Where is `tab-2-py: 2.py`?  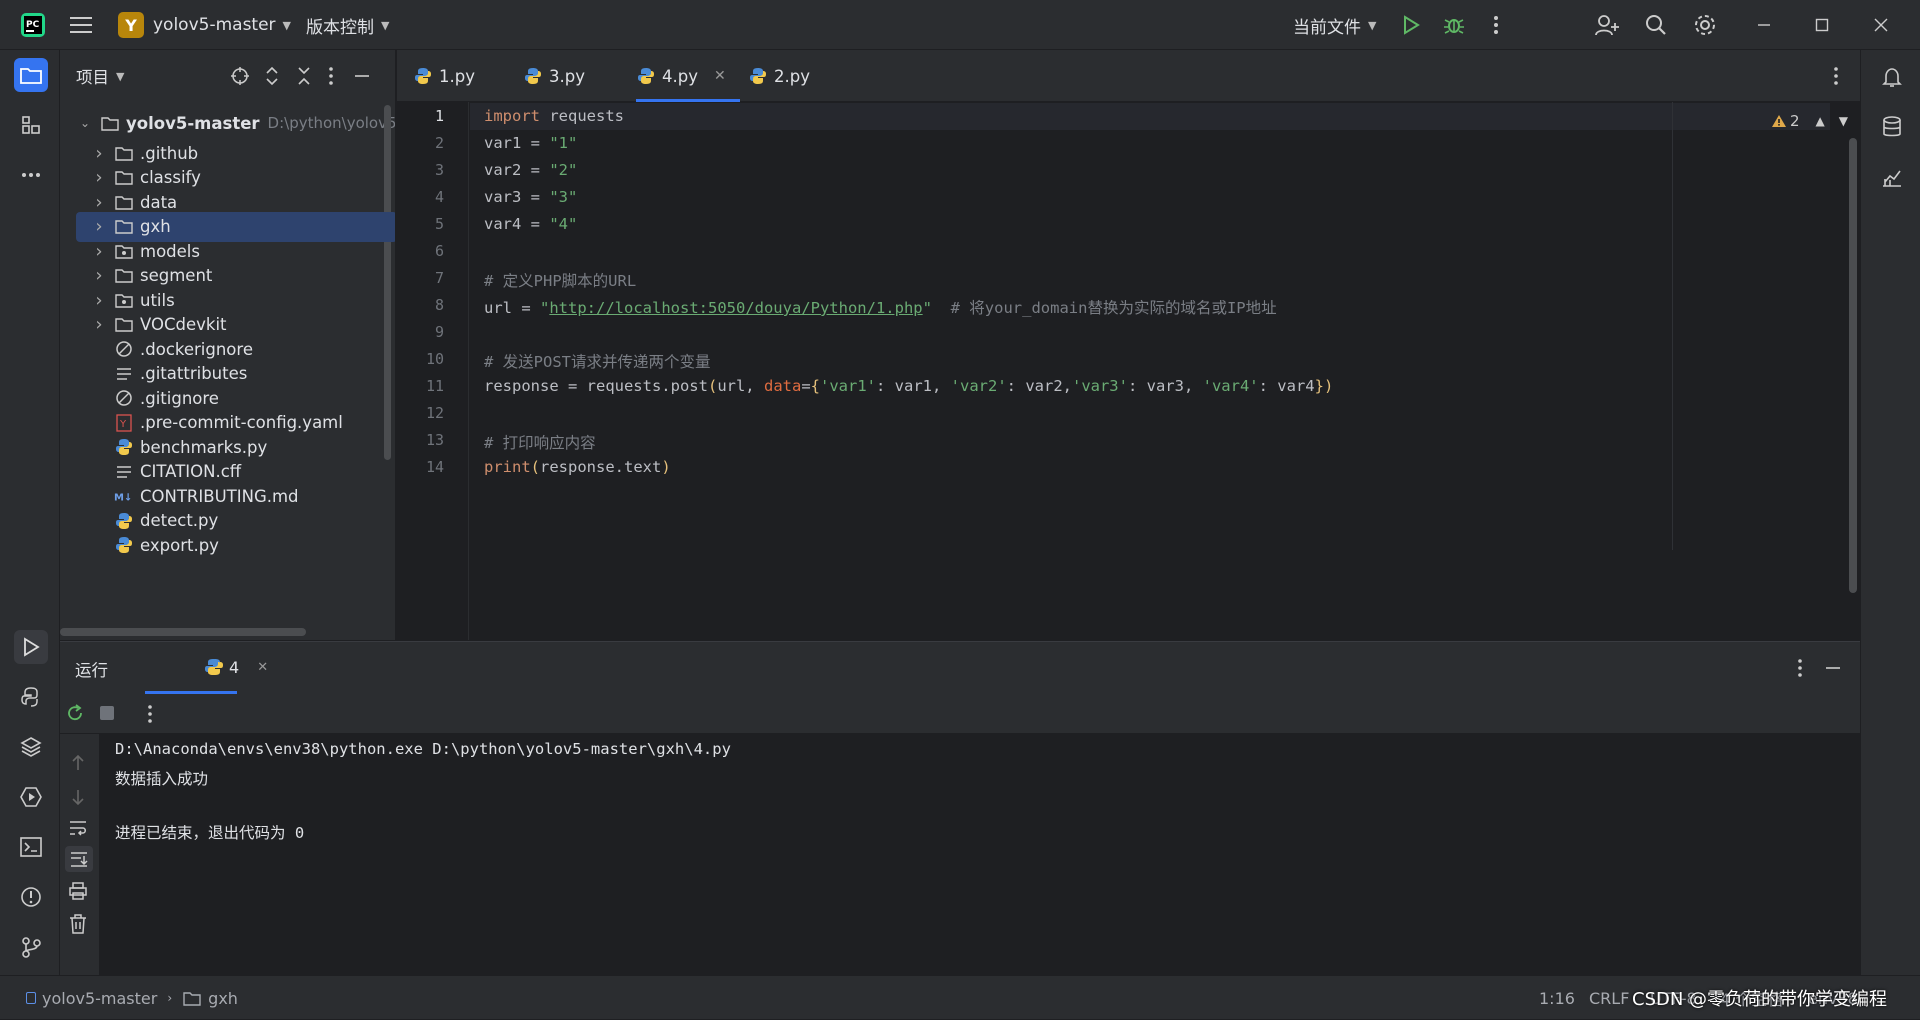 tab-2-py: 2.py is located at coordinates (779, 76).